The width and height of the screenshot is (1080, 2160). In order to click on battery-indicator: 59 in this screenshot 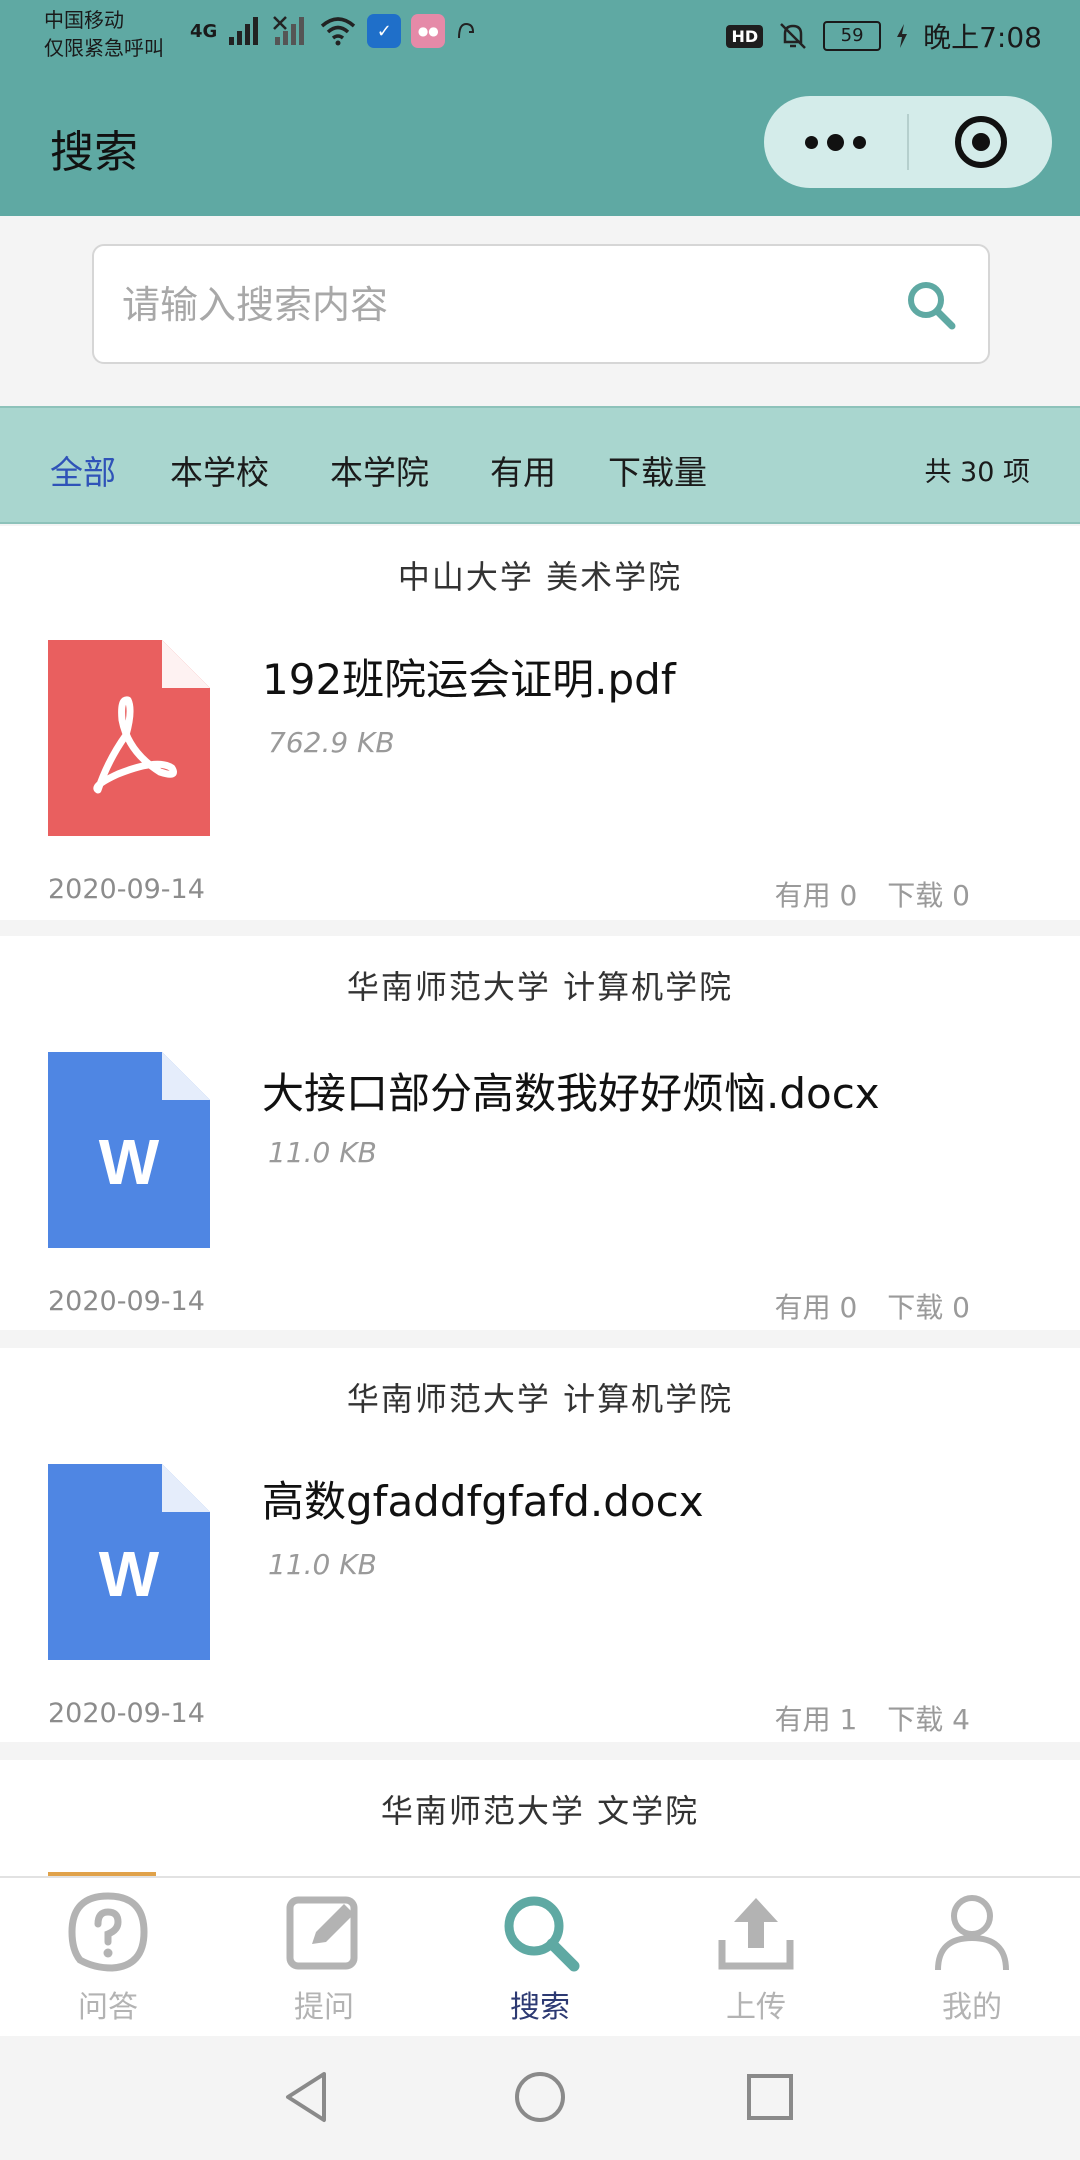, I will do `click(852, 36)`.